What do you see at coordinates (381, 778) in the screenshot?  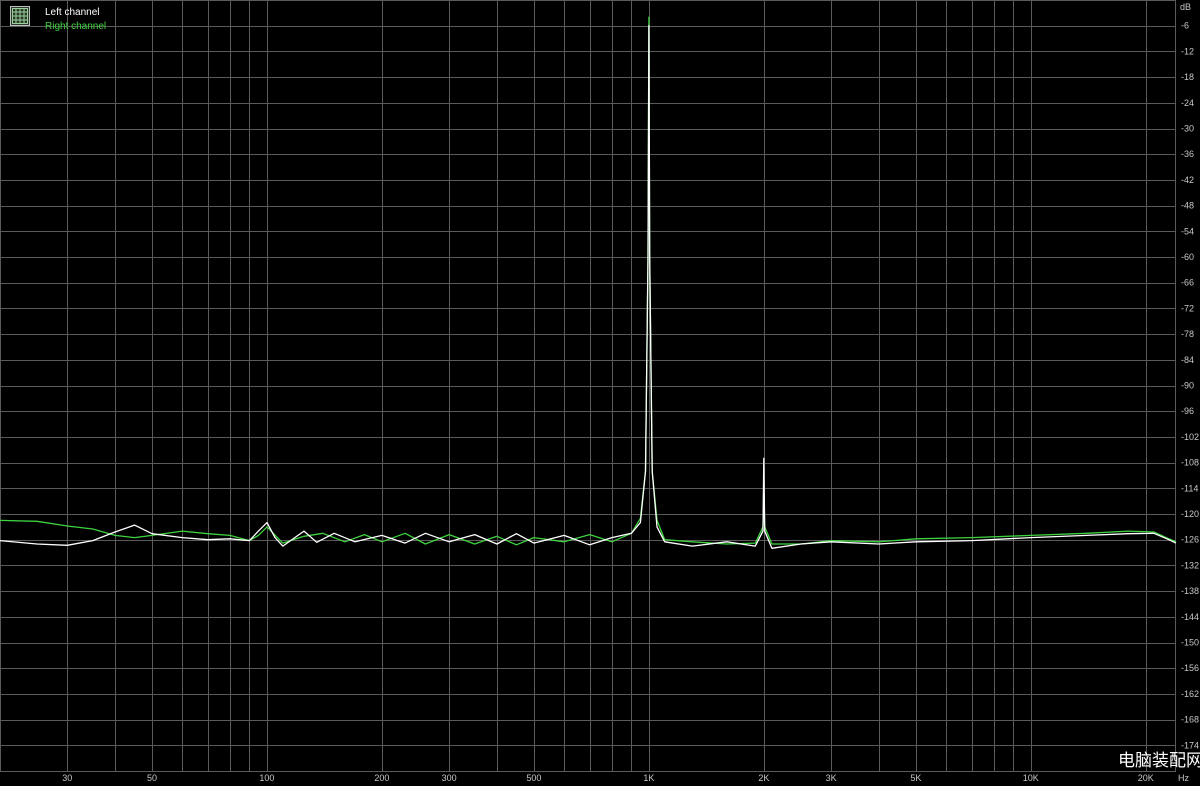 I see `x-tick-label: 200` at bounding box center [381, 778].